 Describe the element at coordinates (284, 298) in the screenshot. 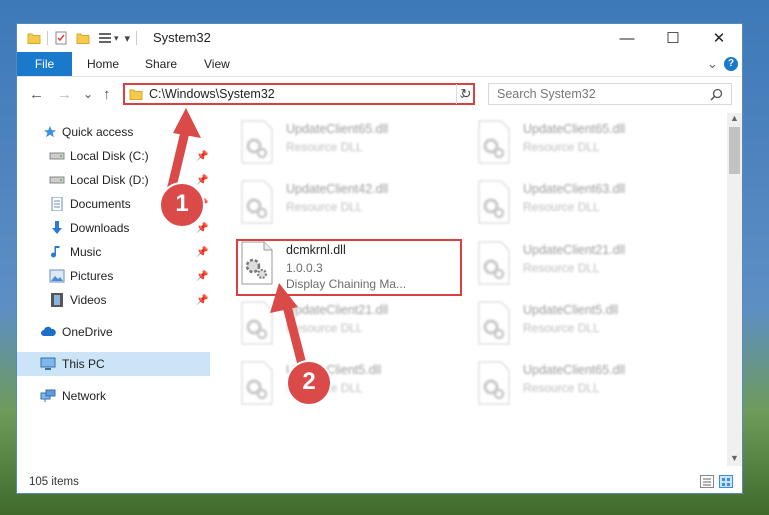

I see `arrow-2-head` at that location.